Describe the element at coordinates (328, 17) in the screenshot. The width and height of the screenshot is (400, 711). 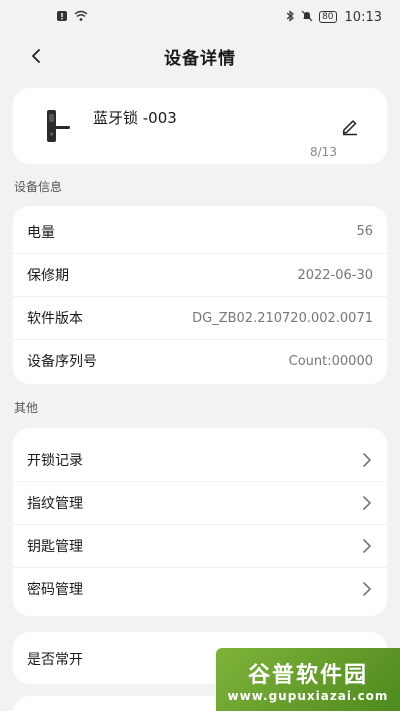
I see `battery-icon: 80` at that location.